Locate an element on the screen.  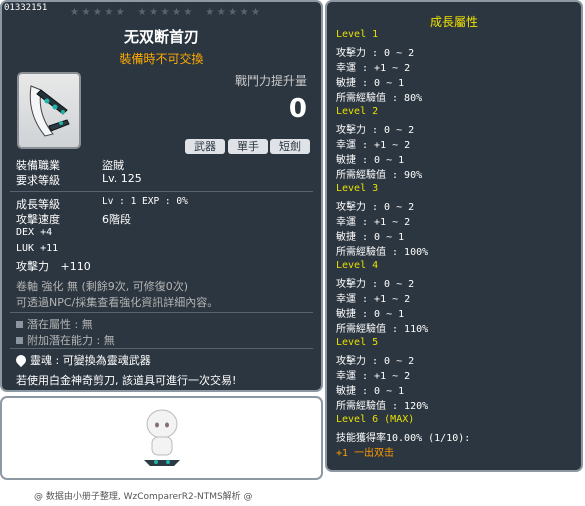
level-1-heading: Level 1 is located at coordinates (357, 34).